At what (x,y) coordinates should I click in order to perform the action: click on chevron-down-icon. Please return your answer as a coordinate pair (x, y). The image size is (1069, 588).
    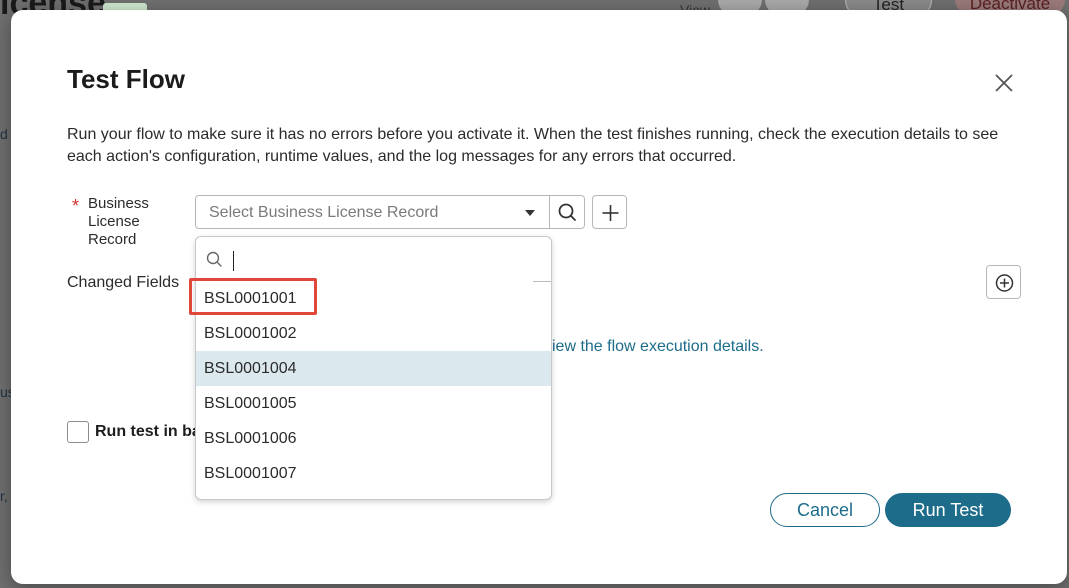
    Looking at the image, I should click on (530, 213).